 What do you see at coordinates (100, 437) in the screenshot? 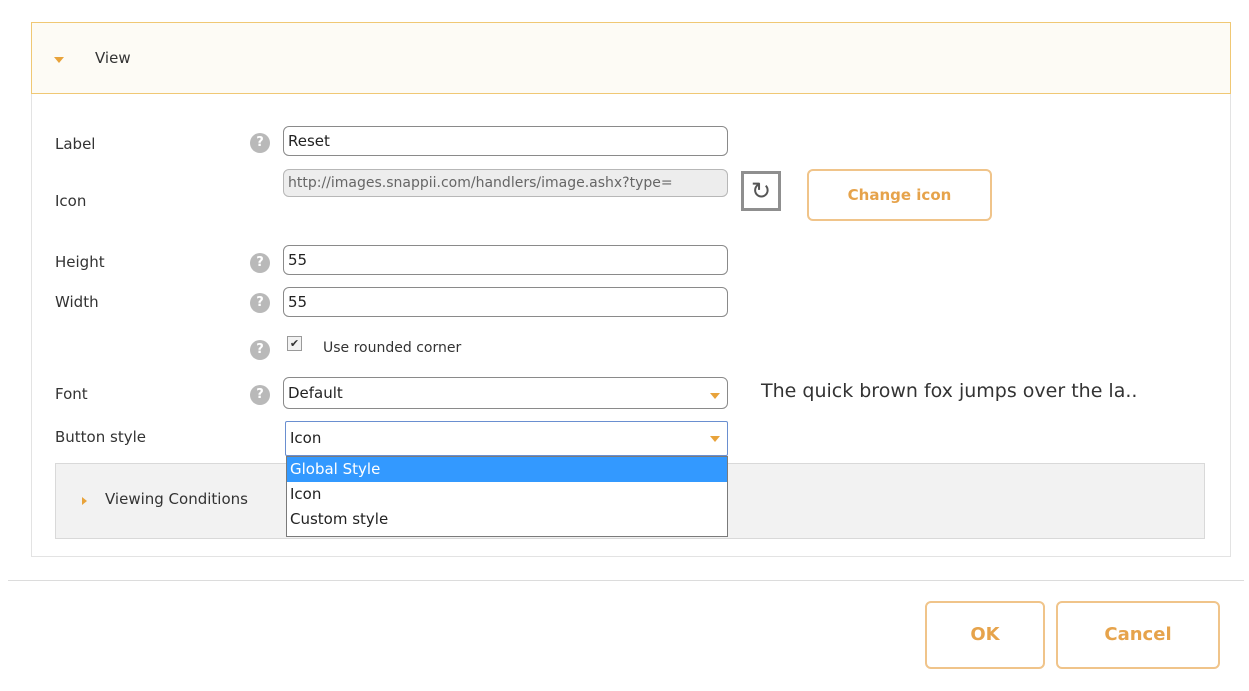
I see `button-style-field-label: Button style` at bounding box center [100, 437].